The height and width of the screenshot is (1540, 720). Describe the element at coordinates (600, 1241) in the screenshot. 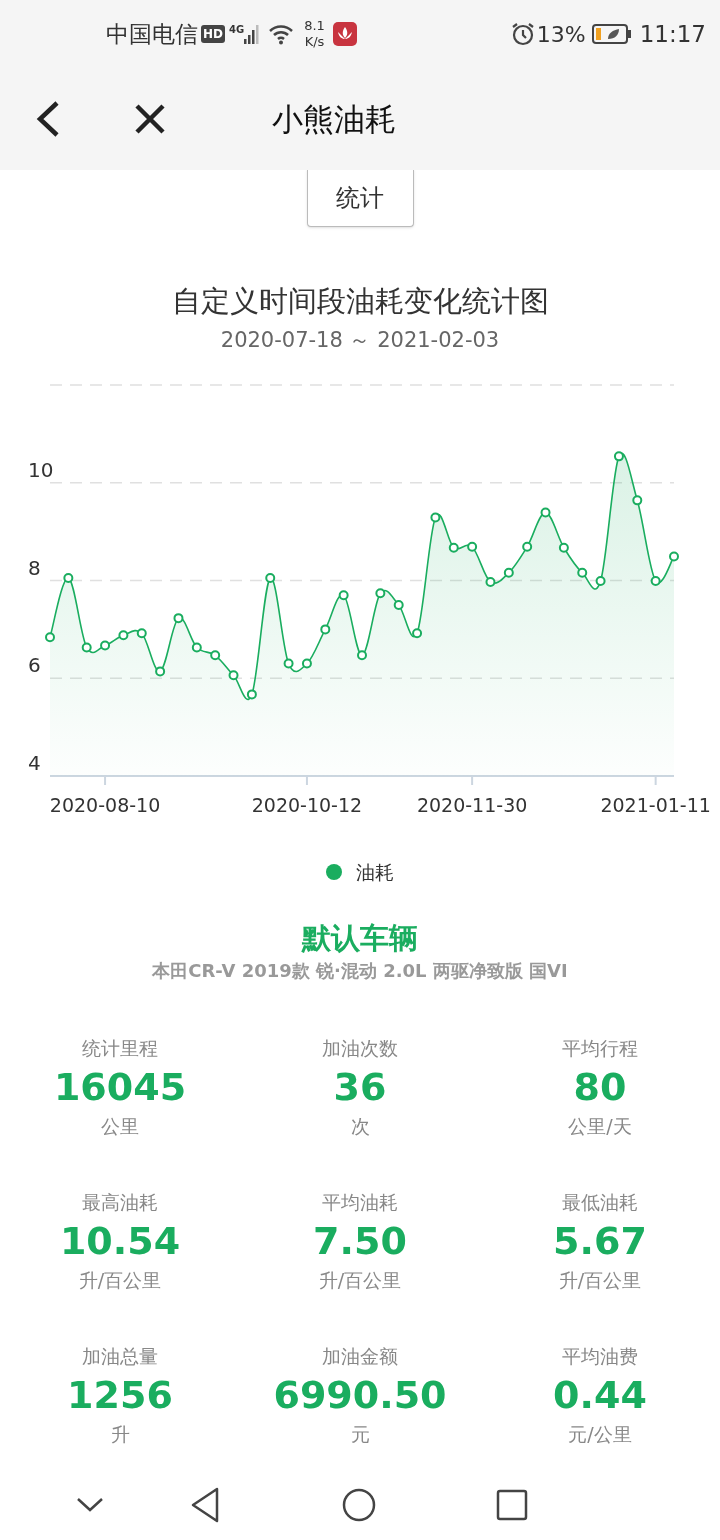

I see `stat-value: 5.67` at that location.